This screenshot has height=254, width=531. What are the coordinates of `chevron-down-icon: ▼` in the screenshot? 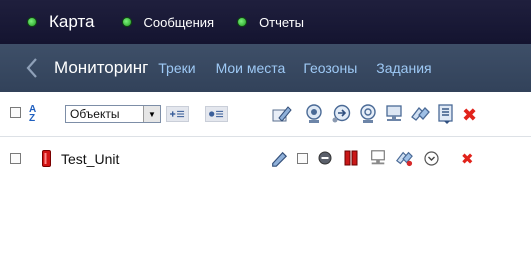 It's located at (151, 114).